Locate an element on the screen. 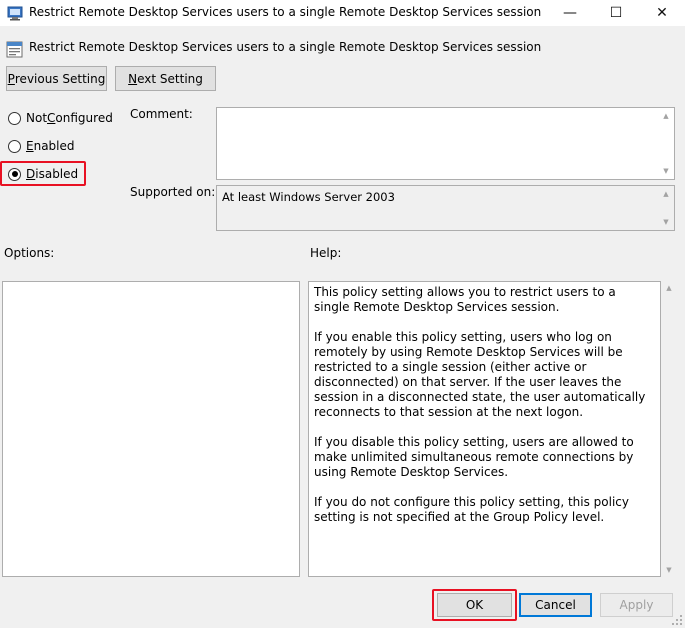 This screenshot has height=628, width=685. radio-label-pre: Not is located at coordinates (37, 118).